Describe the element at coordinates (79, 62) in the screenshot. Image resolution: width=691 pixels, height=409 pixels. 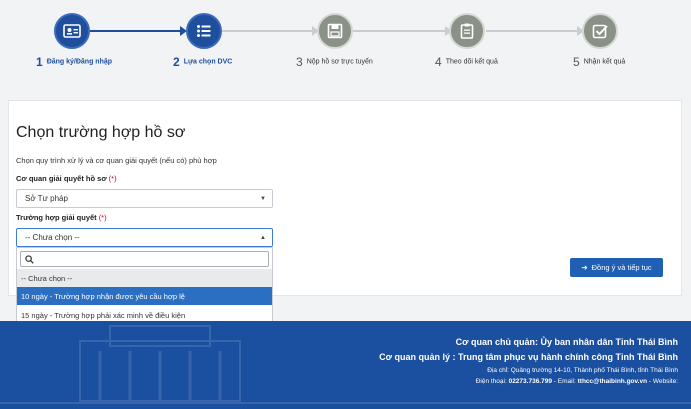
I see `step-text: Đăng ký/Đăng nhập` at that location.